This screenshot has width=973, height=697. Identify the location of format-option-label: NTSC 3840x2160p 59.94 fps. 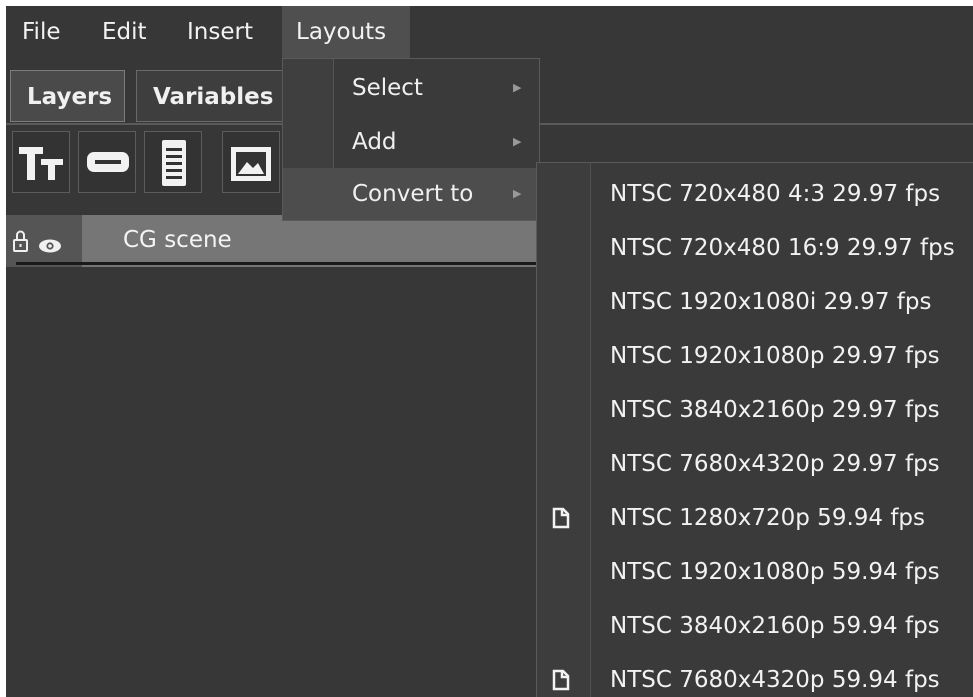
(775, 626).